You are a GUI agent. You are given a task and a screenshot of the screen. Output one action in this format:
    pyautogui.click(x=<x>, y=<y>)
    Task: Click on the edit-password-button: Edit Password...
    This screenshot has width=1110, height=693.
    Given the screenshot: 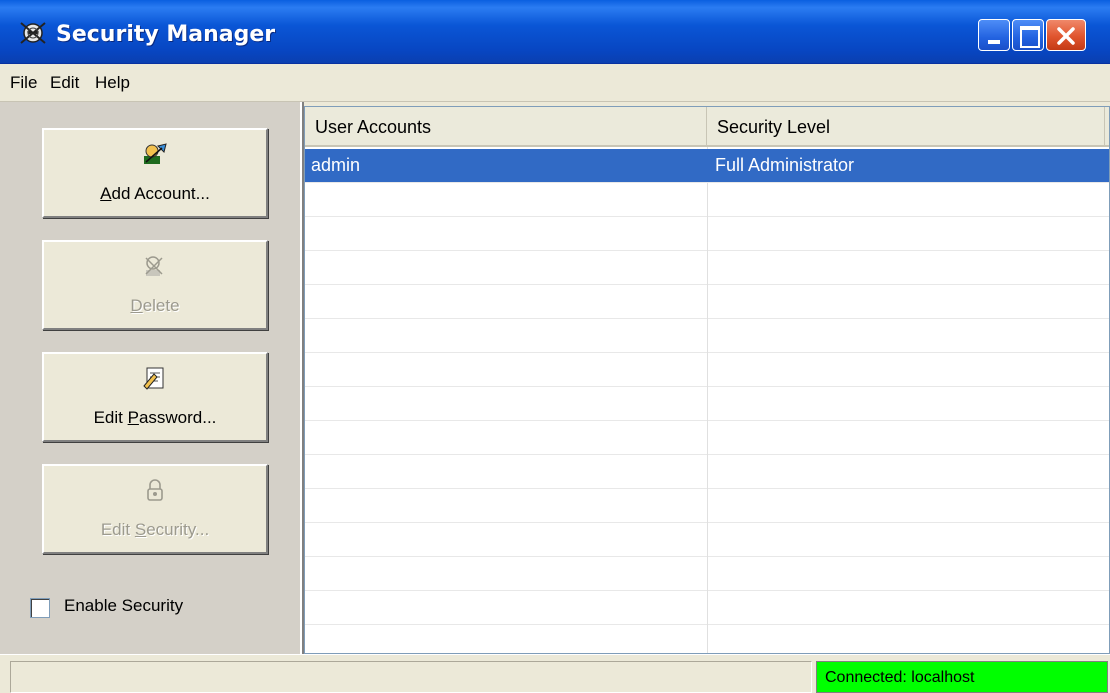 What is the action you would take?
    pyautogui.click(x=155, y=397)
    